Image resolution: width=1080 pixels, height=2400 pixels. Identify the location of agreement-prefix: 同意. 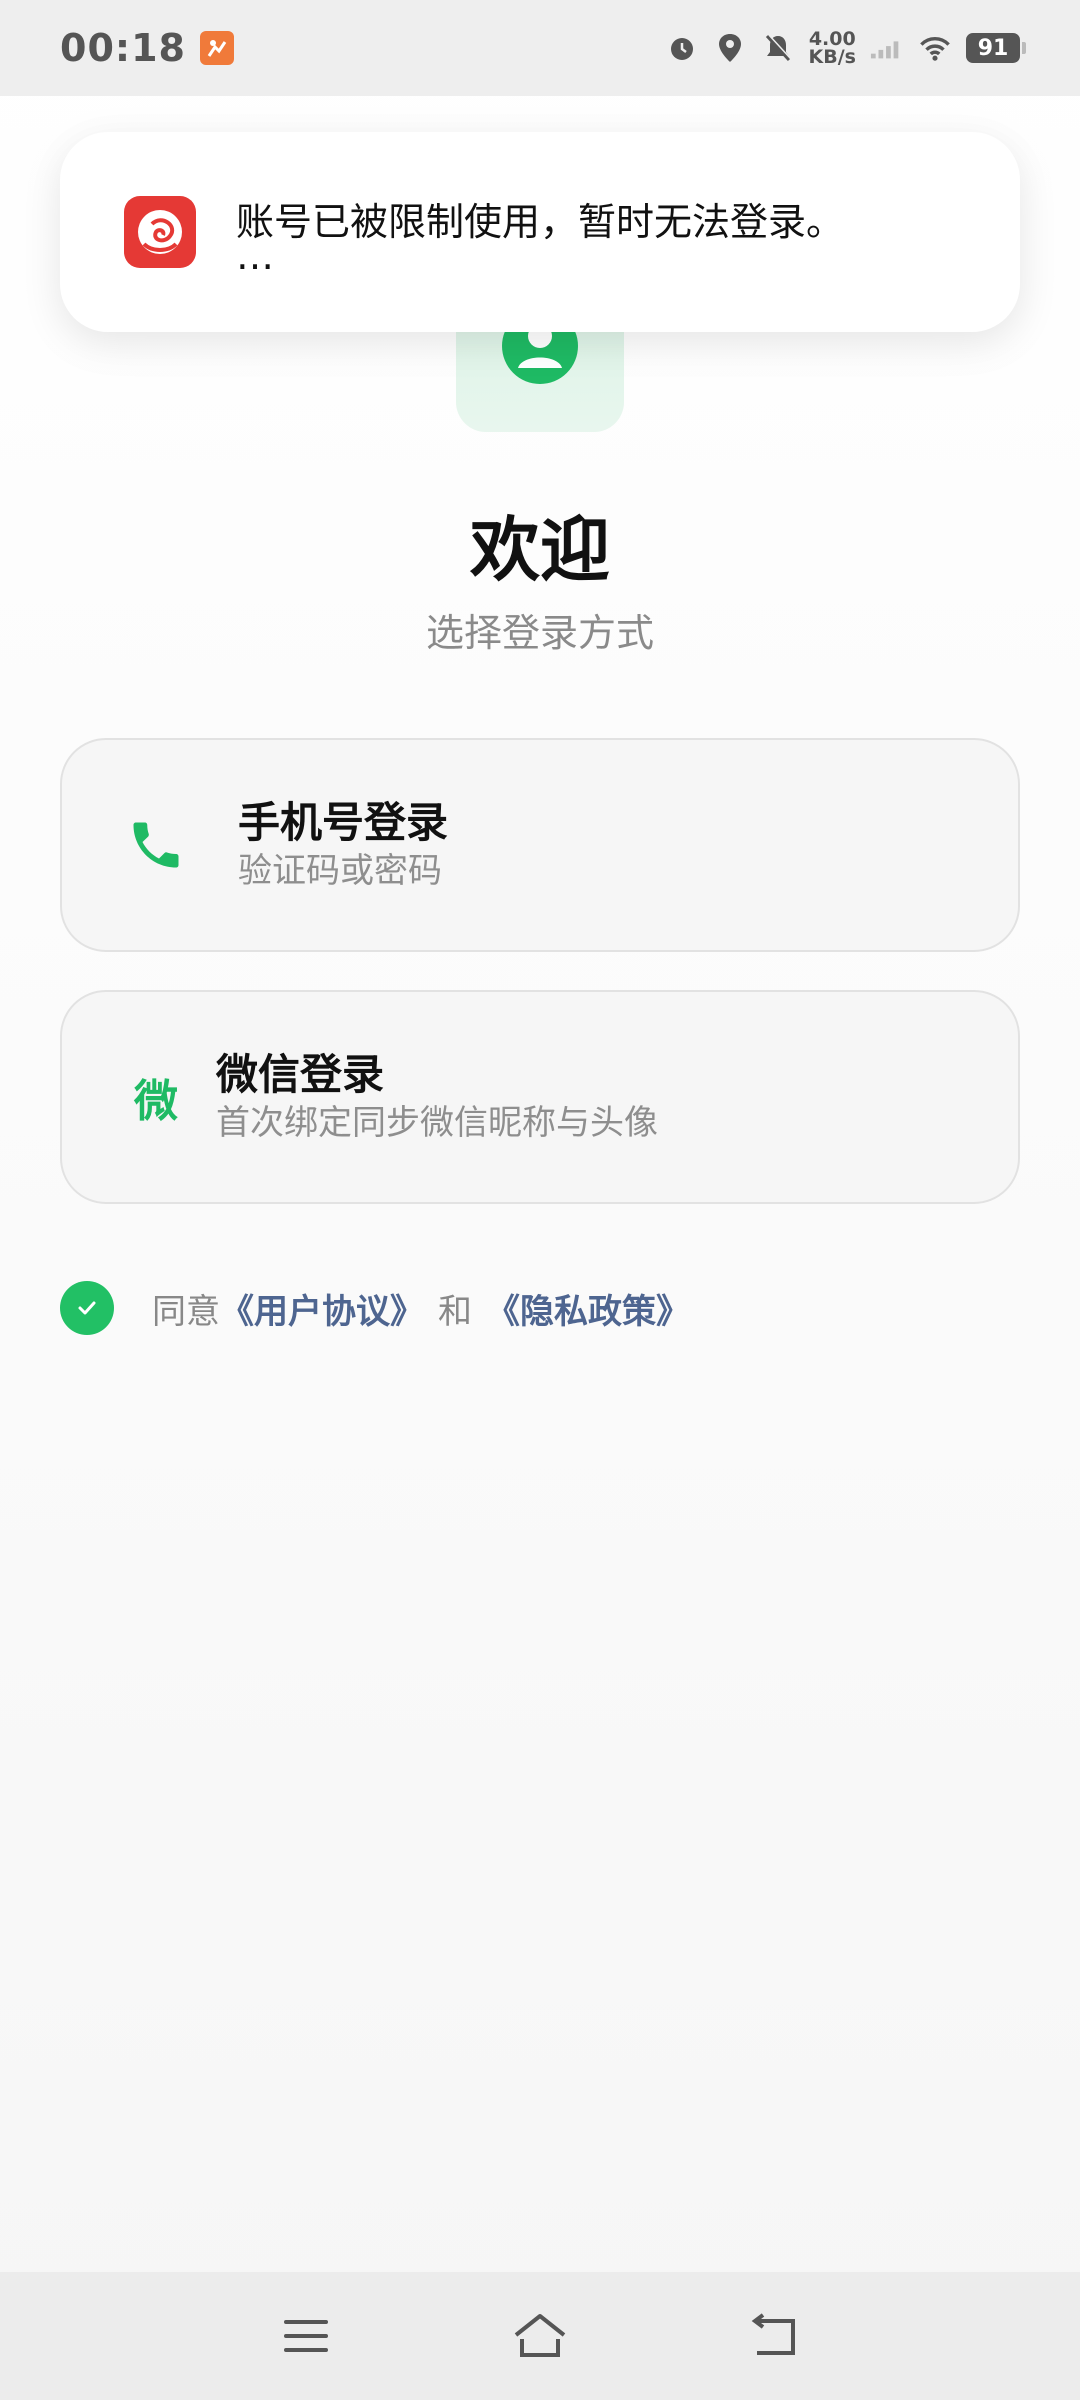
(186, 1311).